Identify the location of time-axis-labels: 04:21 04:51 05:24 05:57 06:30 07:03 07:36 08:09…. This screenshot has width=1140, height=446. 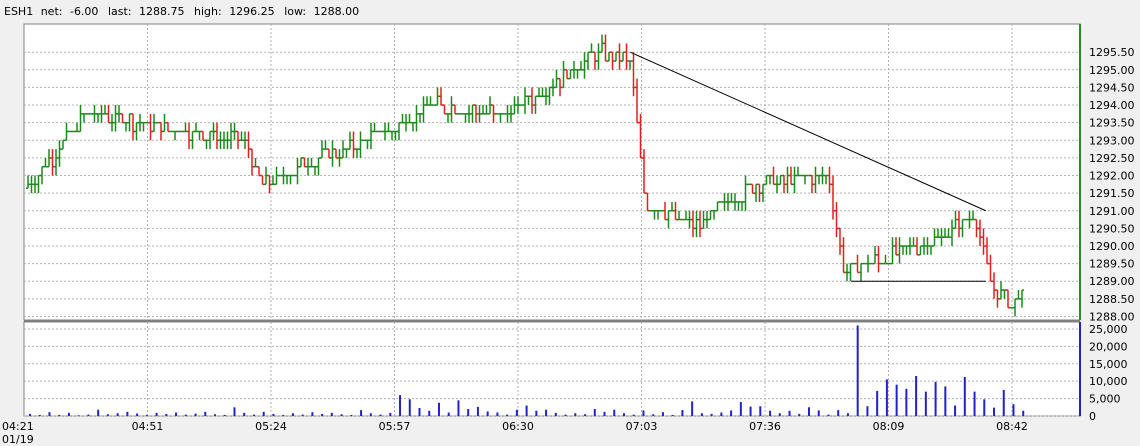
(515, 433).